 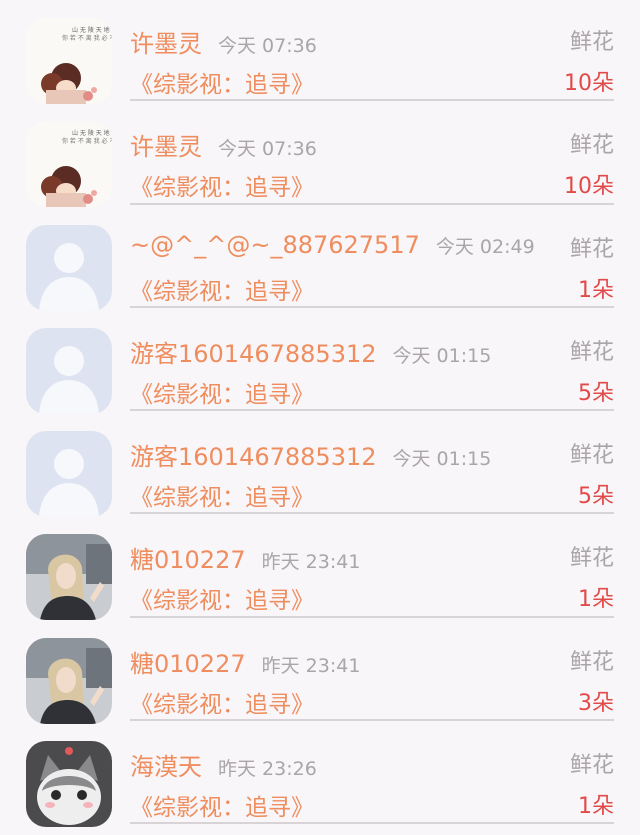 What do you see at coordinates (485, 246) in the screenshot?
I see `send-time: 今天 02:49` at bounding box center [485, 246].